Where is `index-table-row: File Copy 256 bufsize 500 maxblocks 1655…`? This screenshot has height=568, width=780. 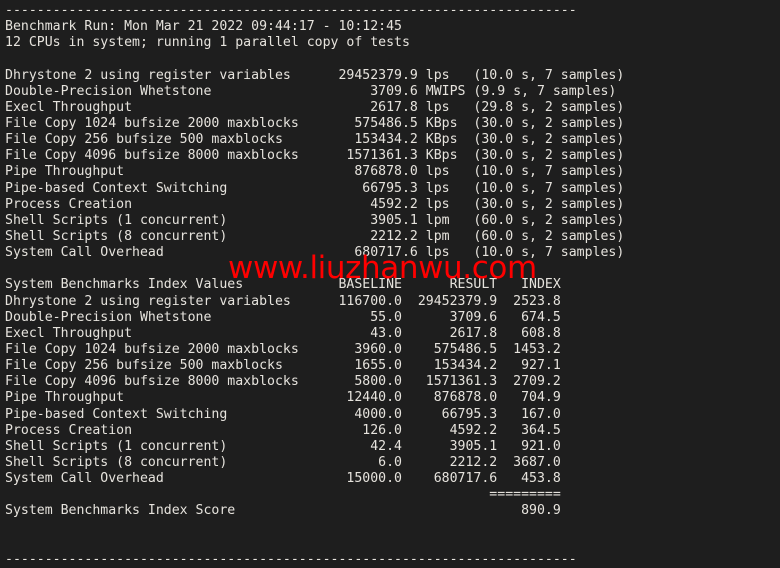 index-table-row: File Copy 256 bufsize 500 maxblocks 1655… is located at coordinates (283, 366).